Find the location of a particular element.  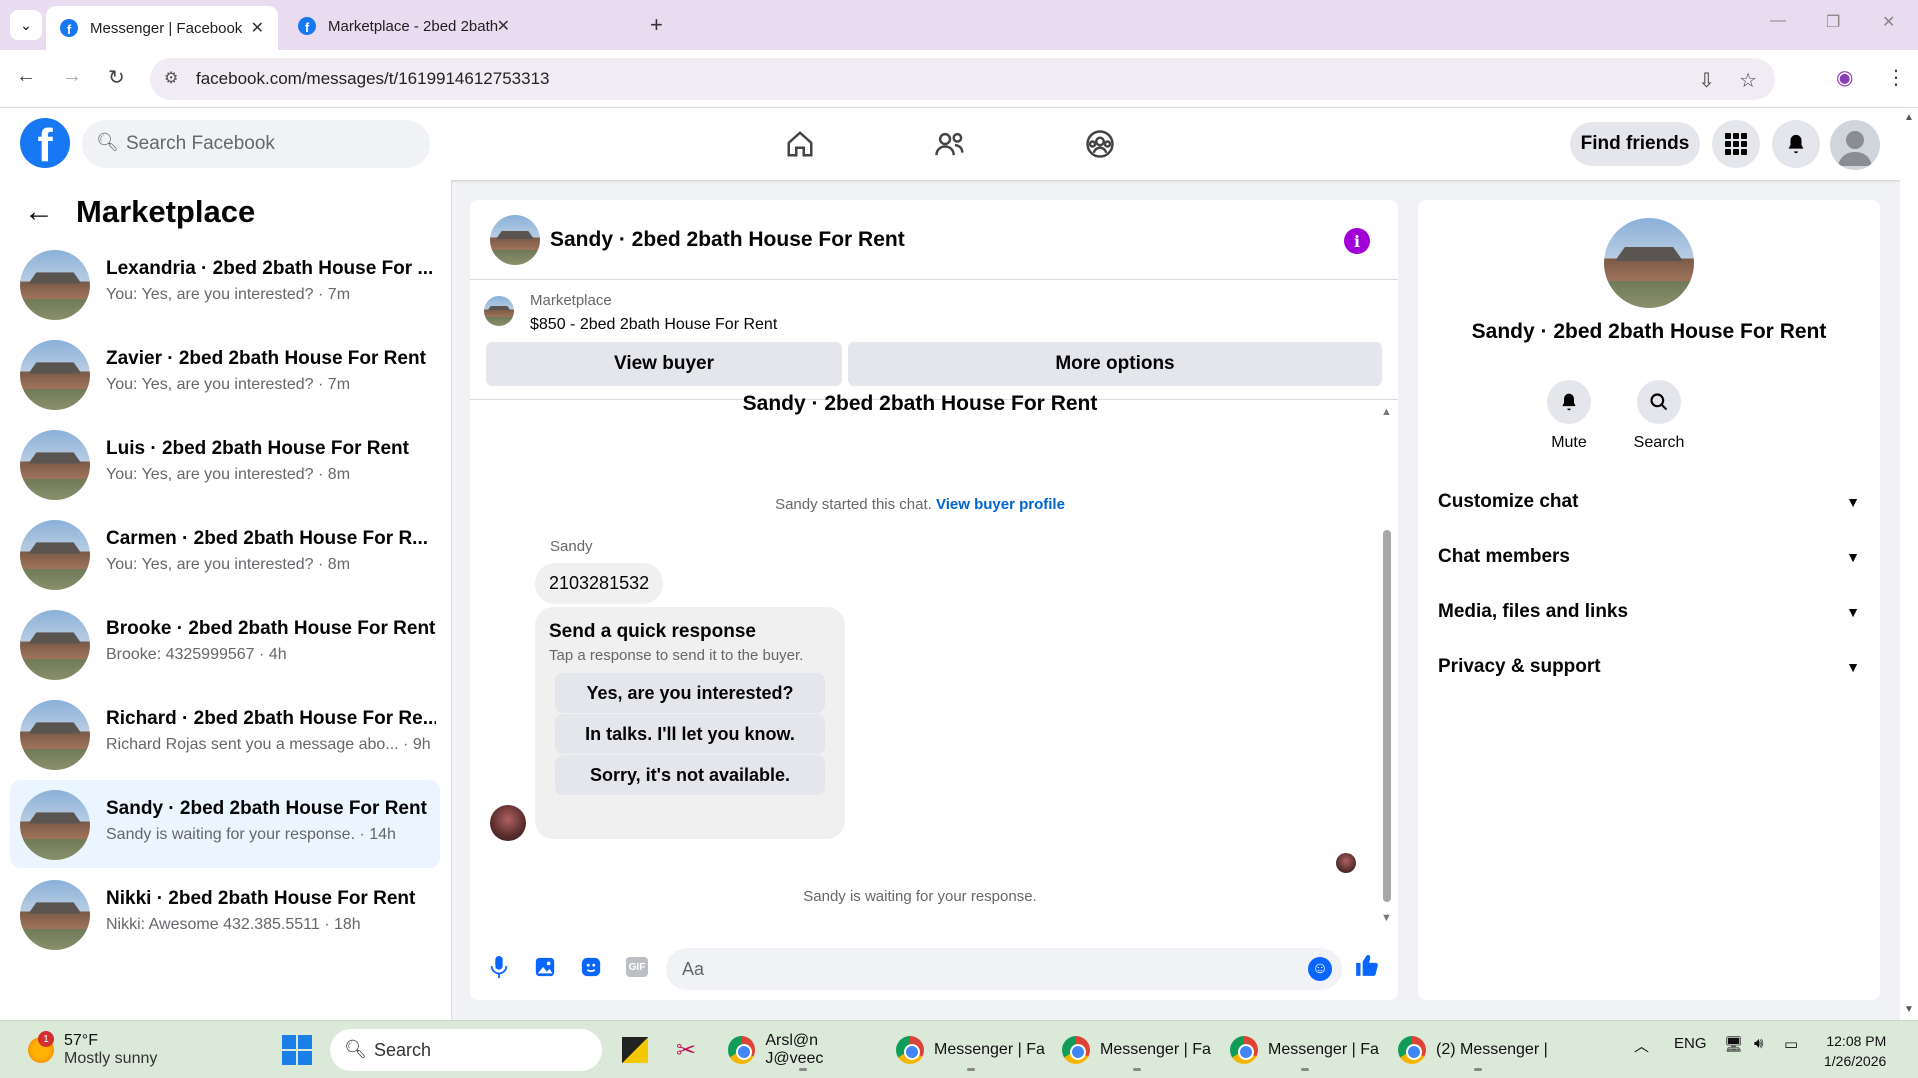

sender-avatar is located at coordinates (508, 823).